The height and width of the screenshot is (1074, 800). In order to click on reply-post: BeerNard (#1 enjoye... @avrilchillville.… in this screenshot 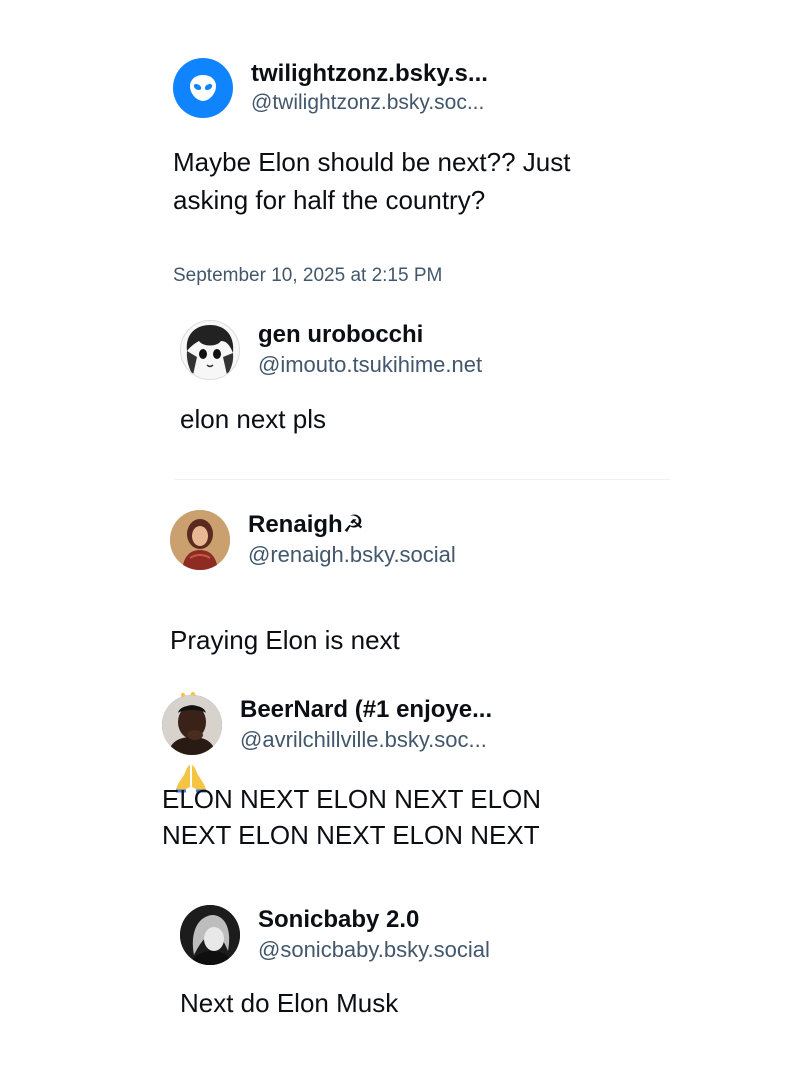, I will do `click(351, 774)`.